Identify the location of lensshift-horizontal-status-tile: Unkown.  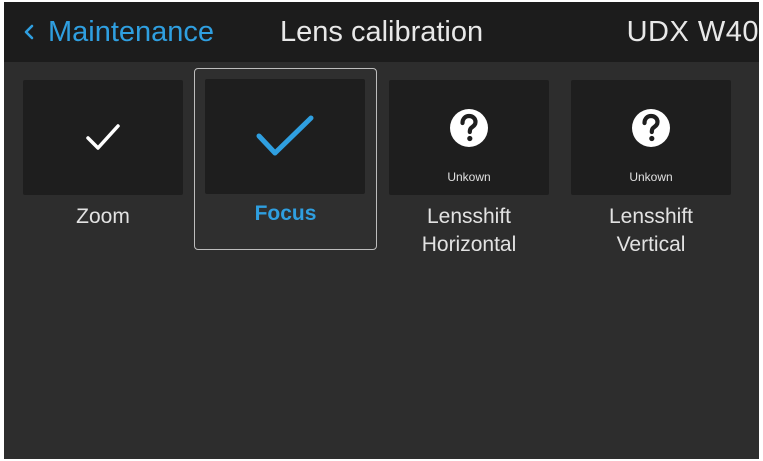
(469, 137).